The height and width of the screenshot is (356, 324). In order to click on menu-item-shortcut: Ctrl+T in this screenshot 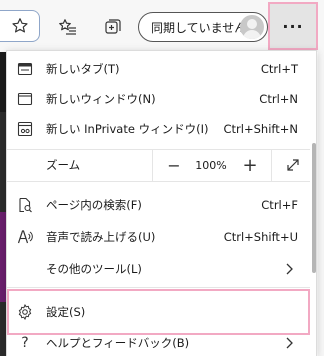, I will do `click(279, 69)`.